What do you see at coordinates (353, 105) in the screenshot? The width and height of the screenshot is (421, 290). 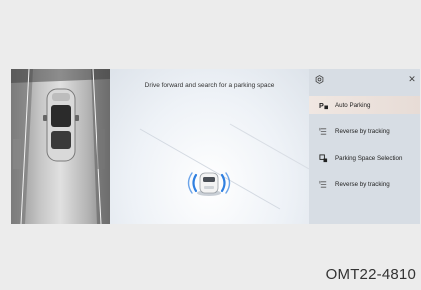 I see `menu-item-label: Auto Parking` at bounding box center [353, 105].